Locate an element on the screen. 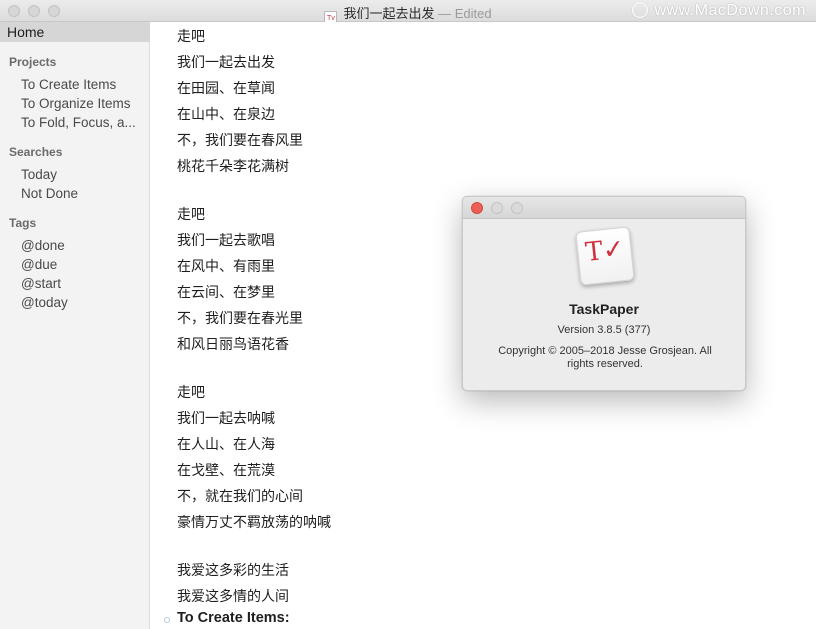 The width and height of the screenshot is (816, 629). text-line: 在风中、有雨里 is located at coordinates (226, 266).